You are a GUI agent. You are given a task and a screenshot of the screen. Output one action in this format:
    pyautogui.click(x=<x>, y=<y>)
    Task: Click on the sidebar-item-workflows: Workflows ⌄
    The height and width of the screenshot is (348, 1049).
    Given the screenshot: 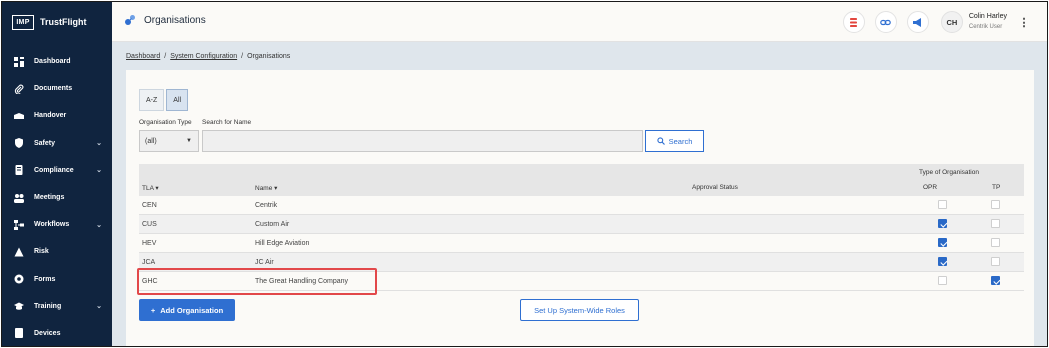 What is the action you would take?
    pyautogui.click(x=57, y=224)
    